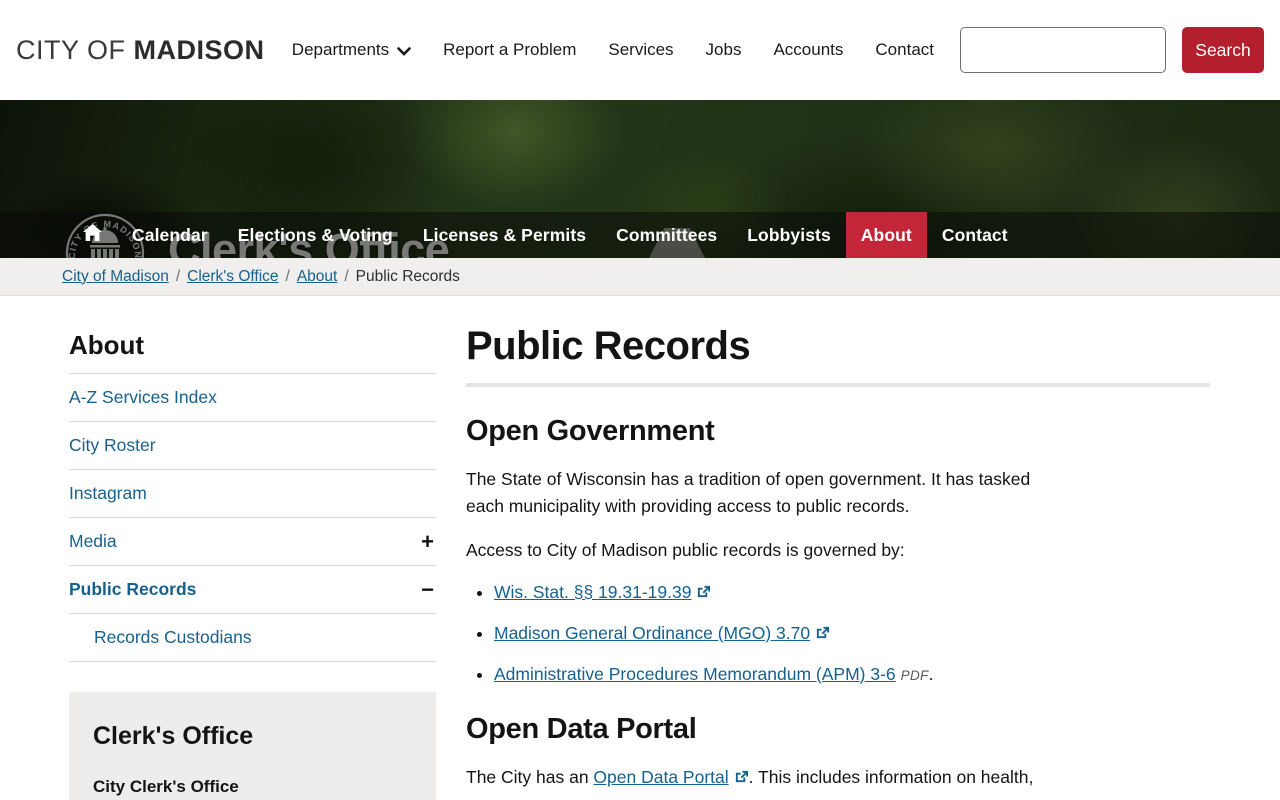 The height and width of the screenshot is (800, 1280). I want to click on list-item: Madison General Ordinance (MGO) 3.70, so click(814, 634).